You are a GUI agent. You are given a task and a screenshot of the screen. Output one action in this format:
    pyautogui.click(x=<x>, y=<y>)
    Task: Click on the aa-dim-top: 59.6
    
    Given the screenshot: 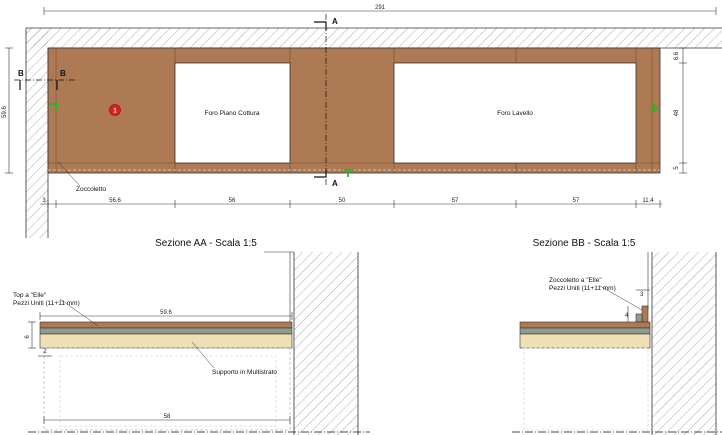 What is the action you would take?
    pyautogui.click(x=166, y=313)
    